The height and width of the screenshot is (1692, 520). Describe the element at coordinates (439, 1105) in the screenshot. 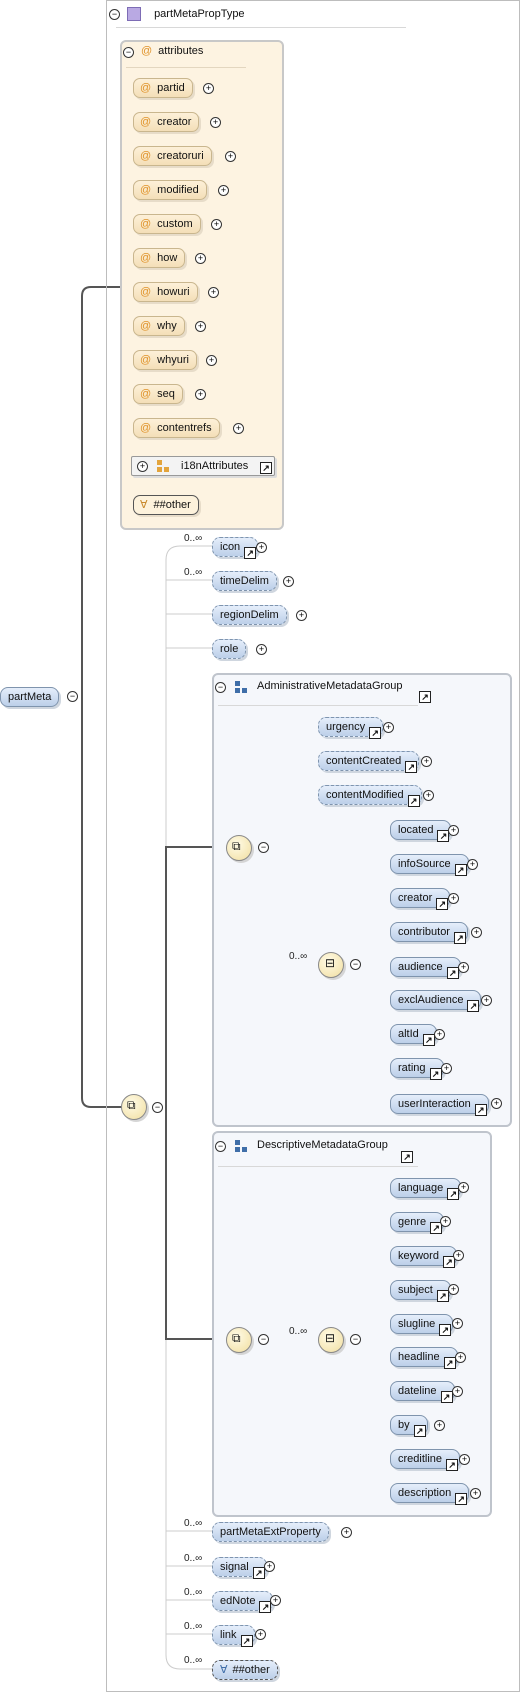

I see `element-userInteraction: userInteraction ↗` at that location.